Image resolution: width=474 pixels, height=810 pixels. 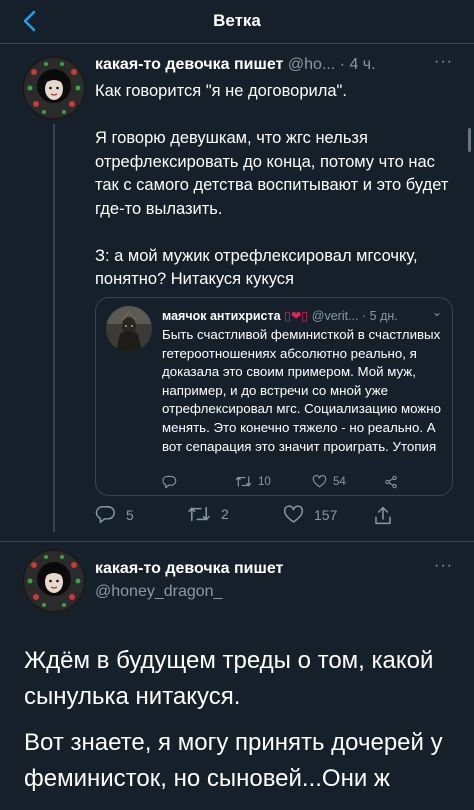 I want to click on retweet-button: 2, so click(x=208, y=514).